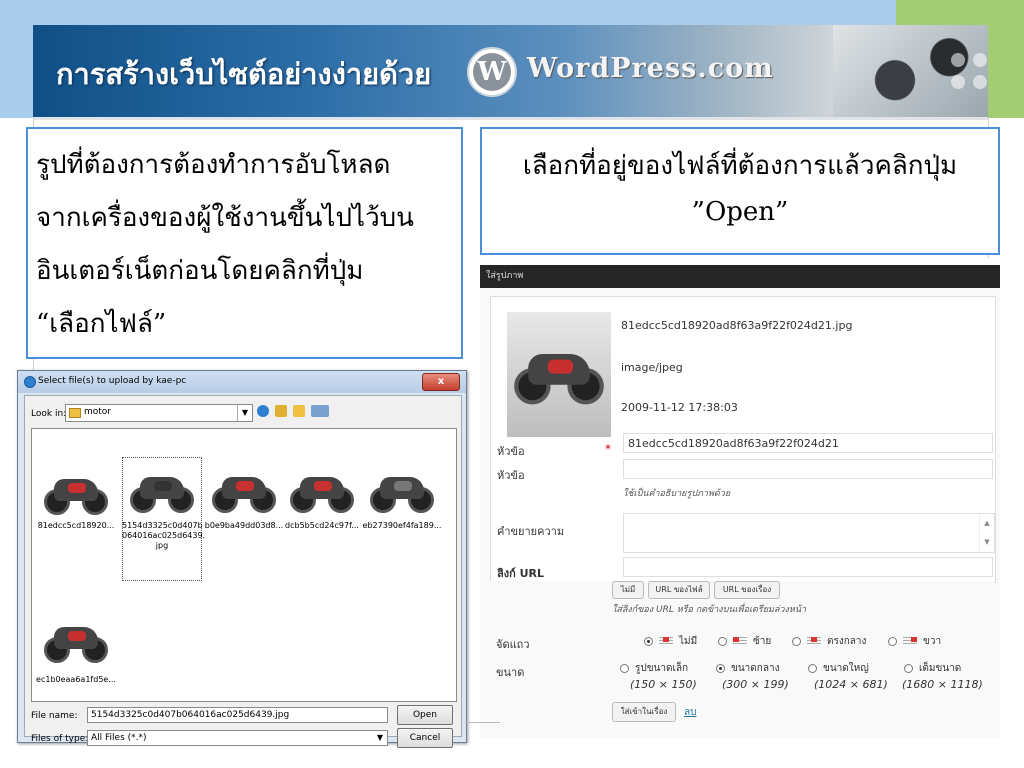 The height and width of the screenshot is (768, 1024). I want to click on image-preview, so click(559, 374).